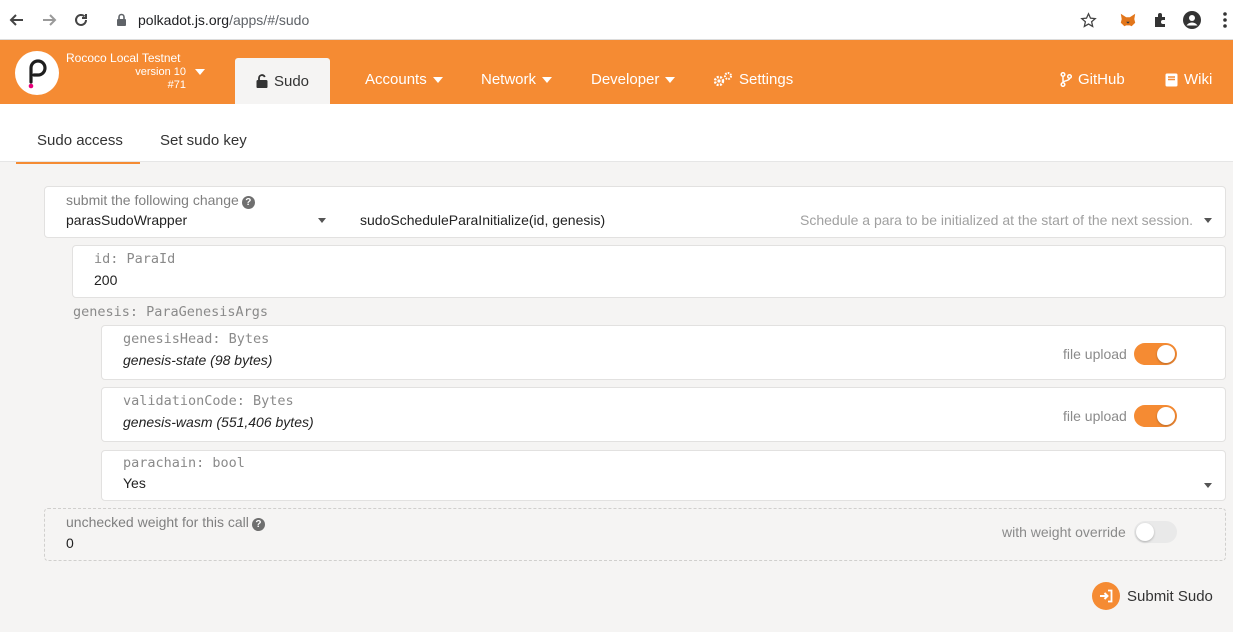  I want to click on parachain-param: parachain: bool Yes, so click(663, 475).